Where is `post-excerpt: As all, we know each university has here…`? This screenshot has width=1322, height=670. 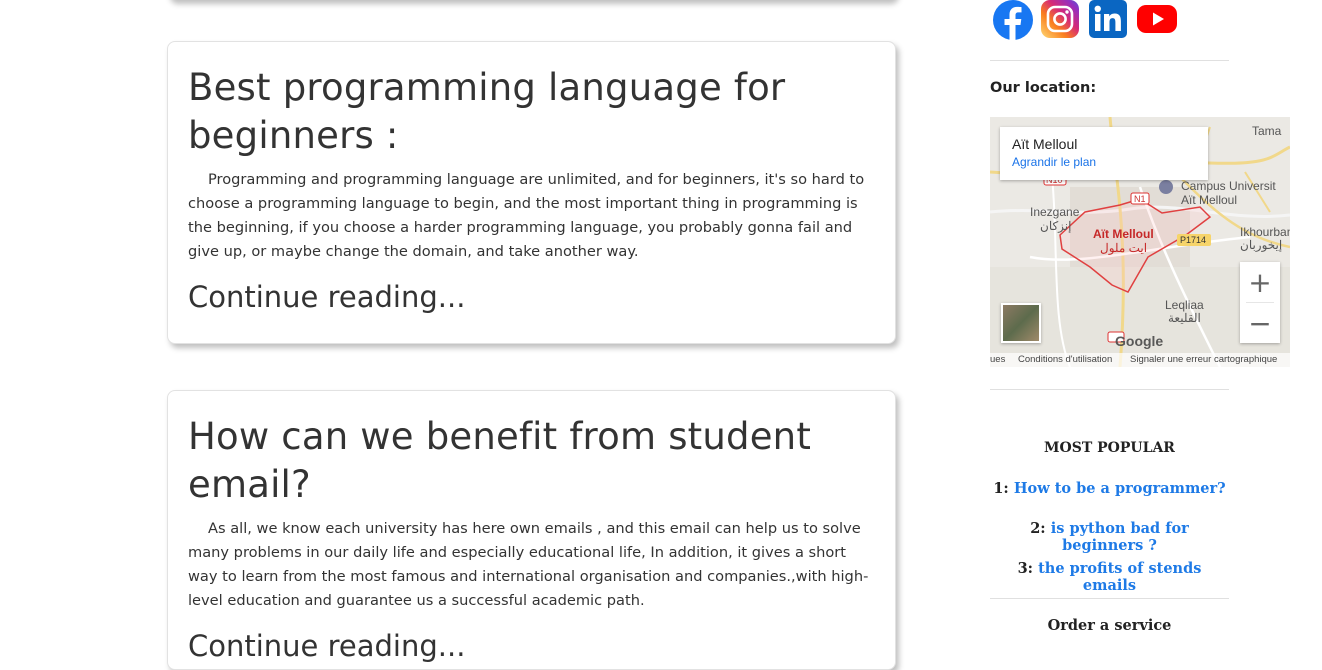 post-excerpt: As all, we know each university has here… is located at coordinates (528, 564).